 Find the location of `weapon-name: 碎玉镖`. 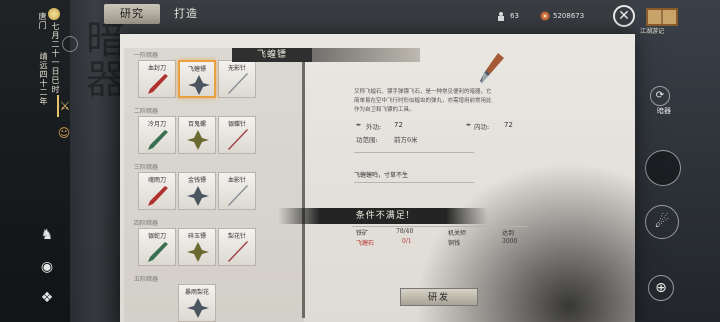

weapon-name: 碎玉镖 is located at coordinates (196, 236).